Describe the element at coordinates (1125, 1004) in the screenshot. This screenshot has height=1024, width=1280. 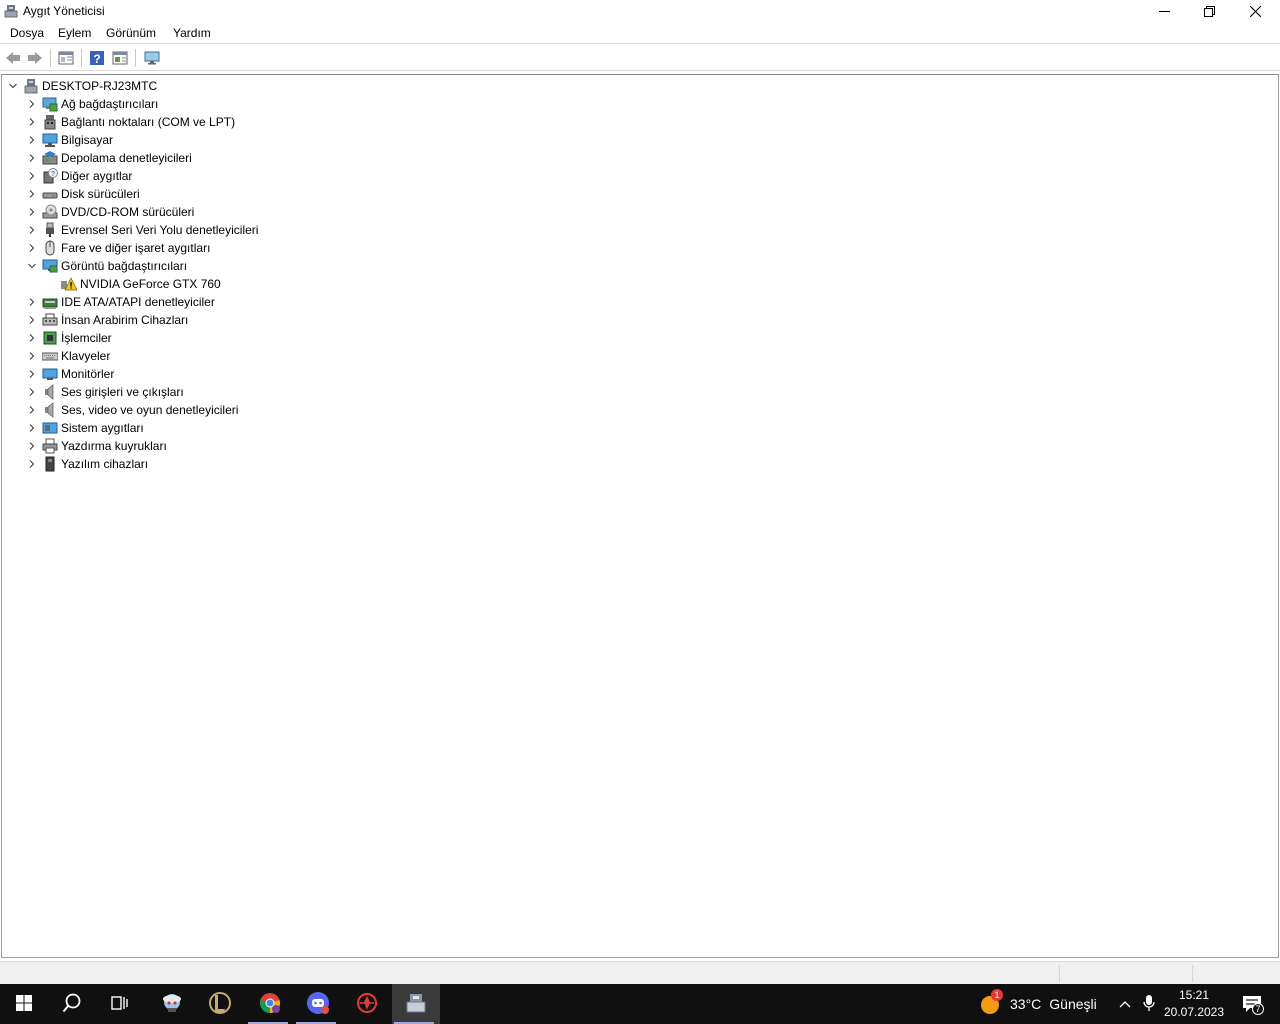
I see `show-hidden-icons-button` at that location.